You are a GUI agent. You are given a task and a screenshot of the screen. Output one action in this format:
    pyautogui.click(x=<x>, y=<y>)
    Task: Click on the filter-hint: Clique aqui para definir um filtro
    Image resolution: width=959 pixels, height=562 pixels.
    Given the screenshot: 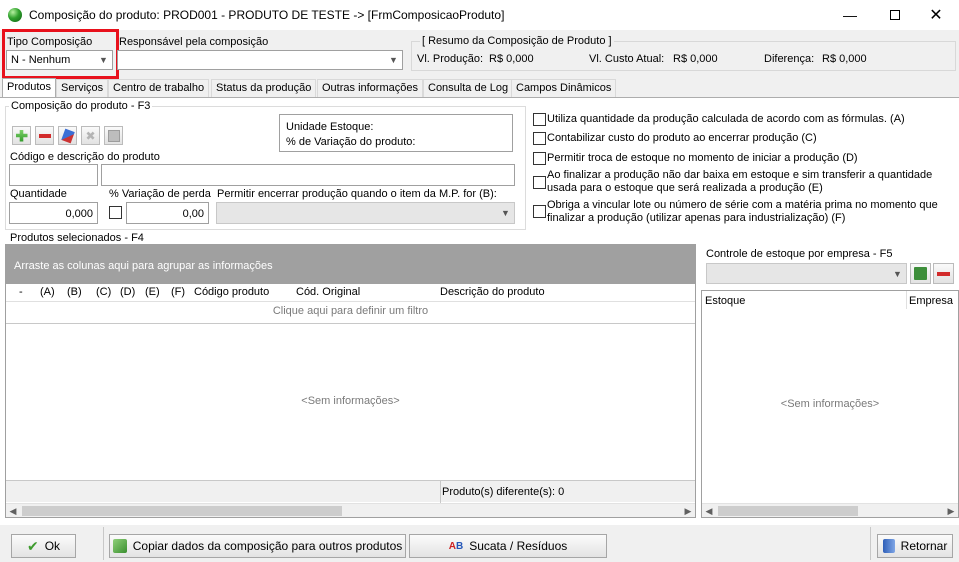 What is the action you would take?
    pyautogui.click(x=350, y=311)
    